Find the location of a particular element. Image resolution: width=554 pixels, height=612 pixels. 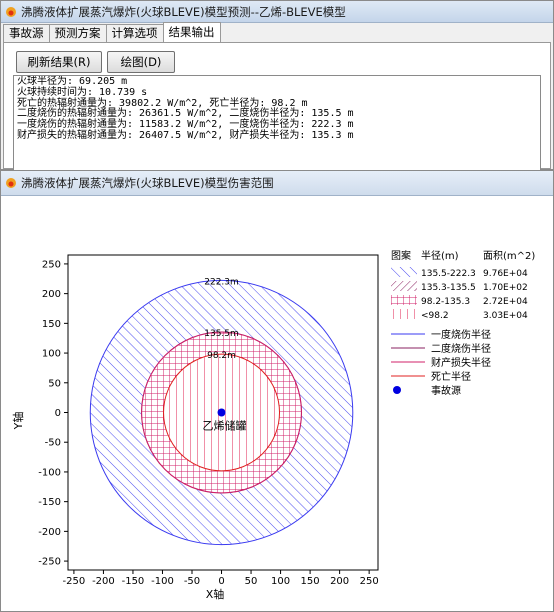

tab-calc-options: 计算选项 is located at coordinates (134, 33).